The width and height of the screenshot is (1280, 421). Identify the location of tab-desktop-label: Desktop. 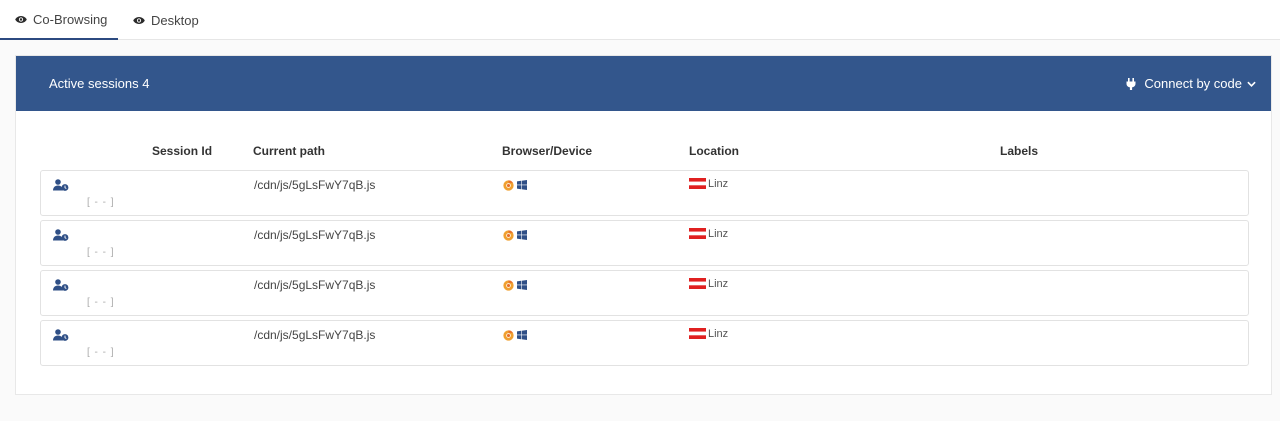
(175, 20).